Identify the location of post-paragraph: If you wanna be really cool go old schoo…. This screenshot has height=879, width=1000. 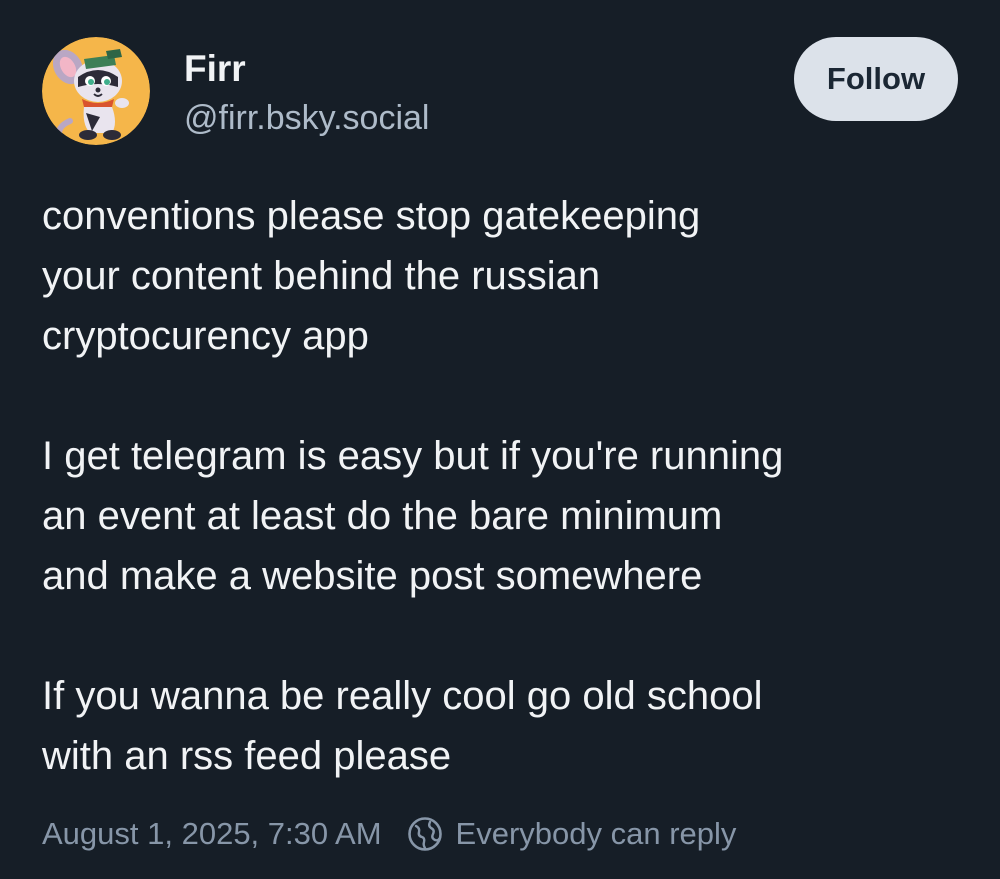
(402, 726).